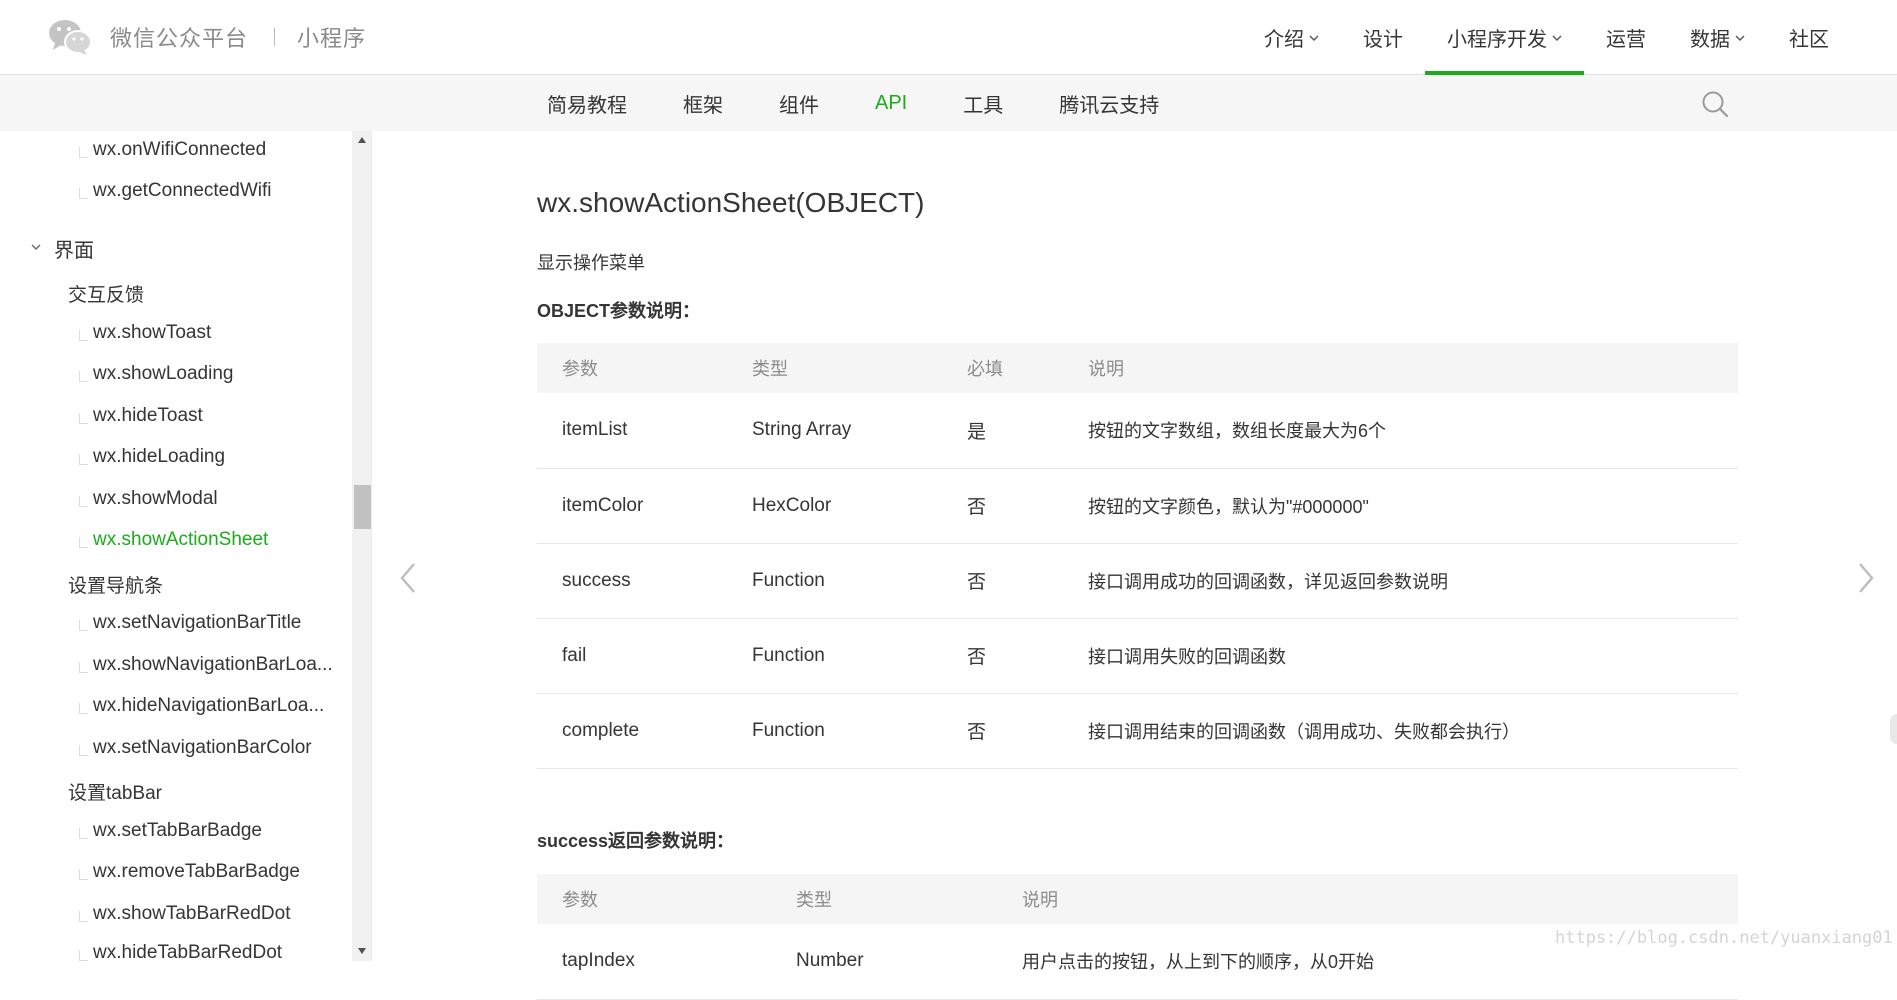  Describe the element at coordinates (275, 37) in the screenshot. I see `brand-separator` at that location.